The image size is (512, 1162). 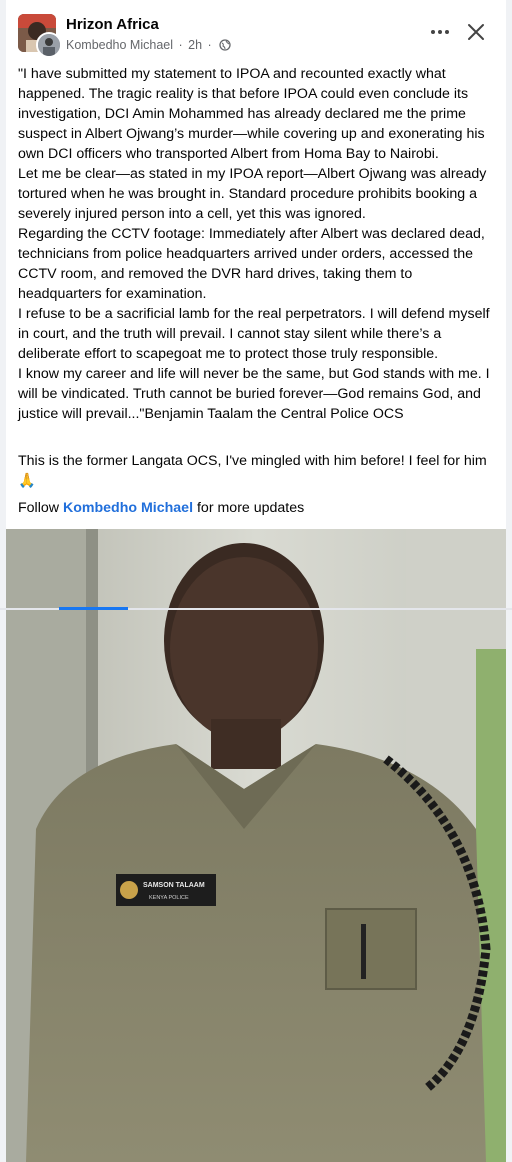 What do you see at coordinates (38, 508) in the screenshot?
I see `follow-prefix: Follow` at bounding box center [38, 508].